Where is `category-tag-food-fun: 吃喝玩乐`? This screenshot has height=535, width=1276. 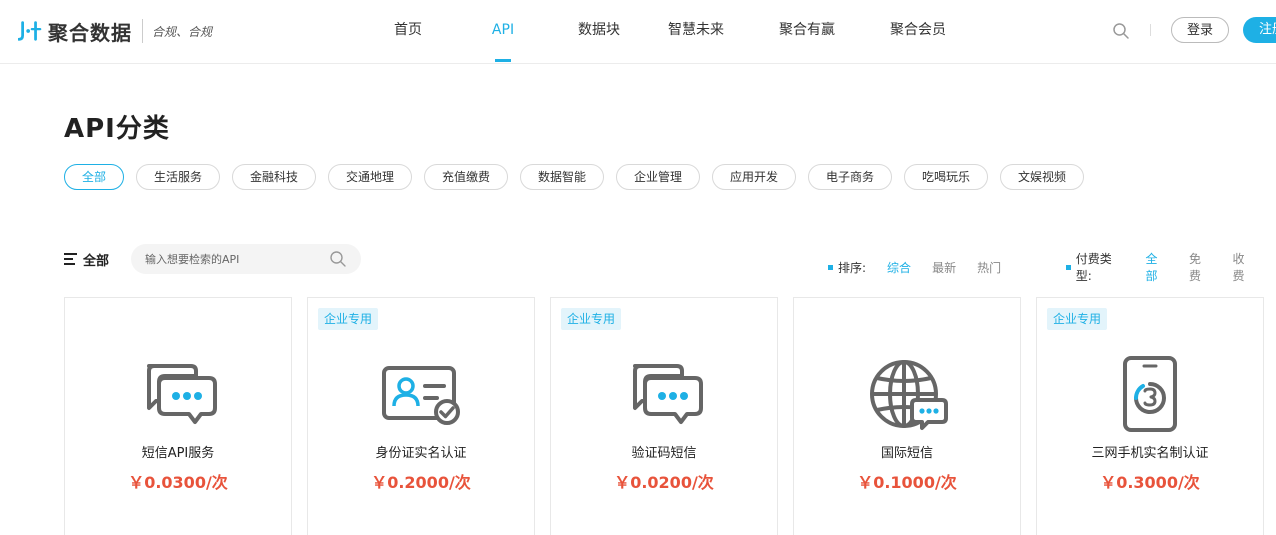
category-tag-food-fun: 吃喝玩乐 is located at coordinates (946, 177).